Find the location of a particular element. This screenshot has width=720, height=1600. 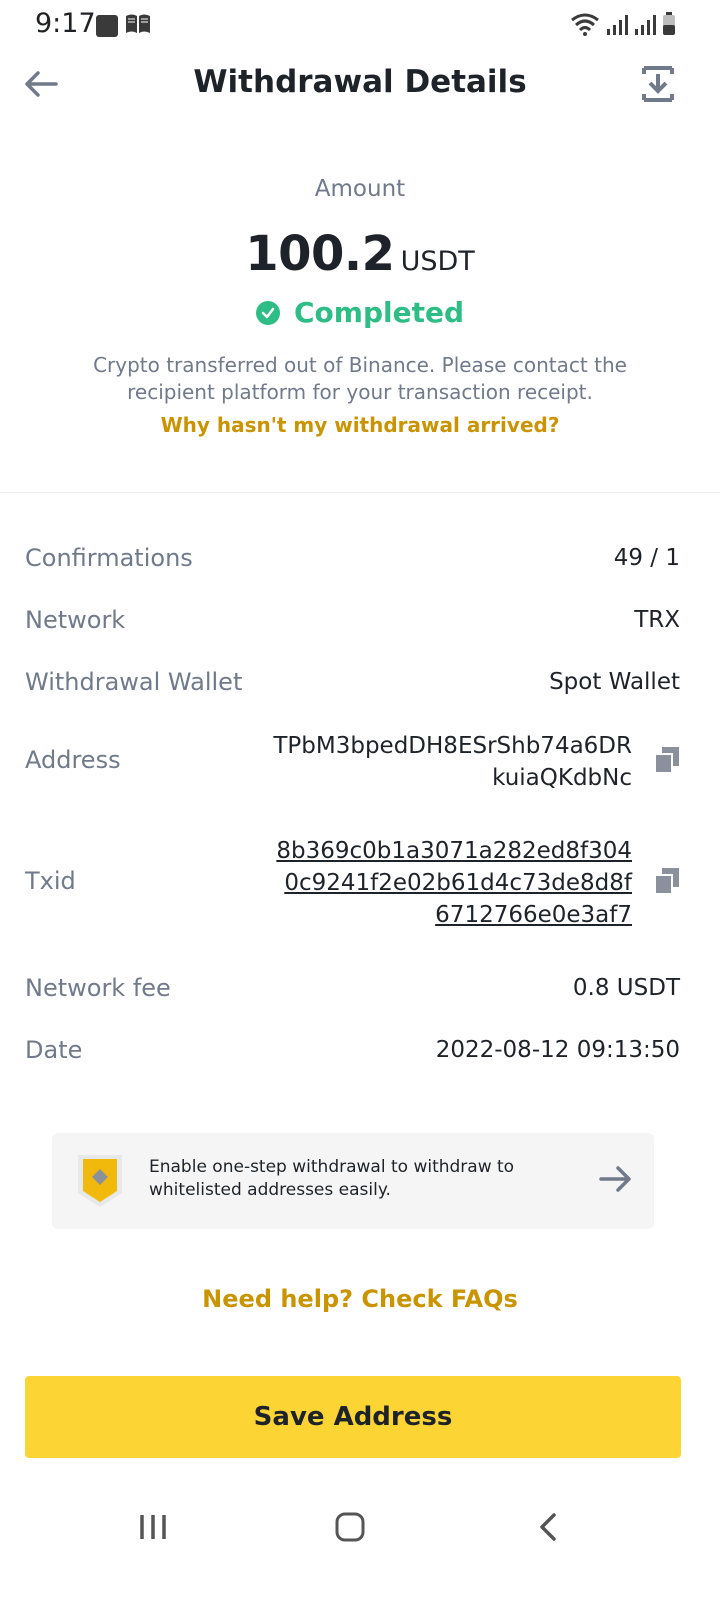

copy-address-icon is located at coordinates (667, 760).